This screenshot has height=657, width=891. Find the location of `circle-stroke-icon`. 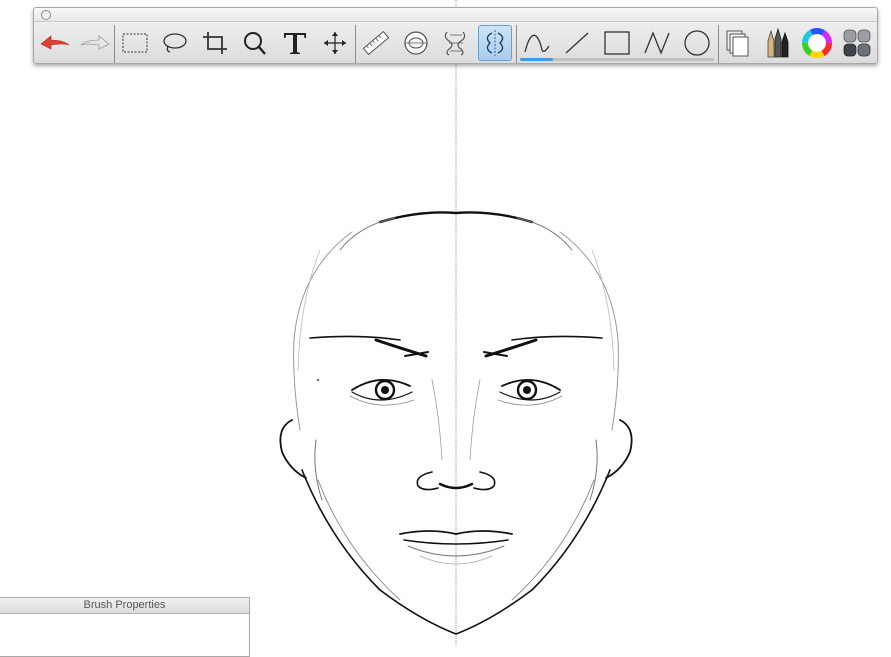

circle-stroke-icon is located at coordinates (697, 43).